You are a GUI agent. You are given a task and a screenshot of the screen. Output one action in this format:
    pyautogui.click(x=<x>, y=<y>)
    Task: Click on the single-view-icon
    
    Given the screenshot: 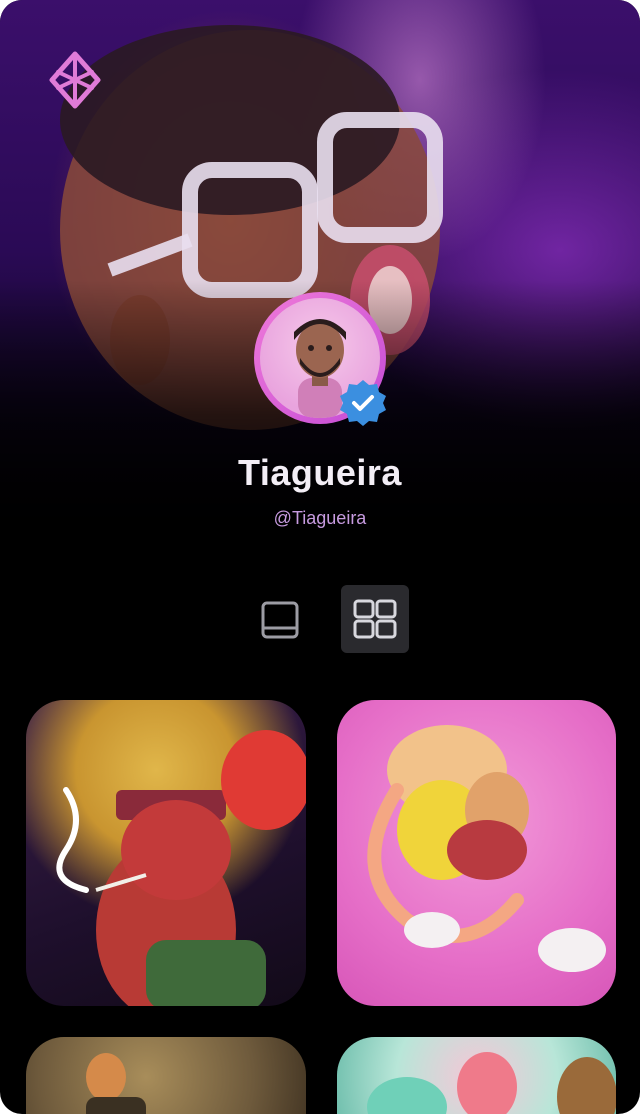 What is the action you would take?
    pyautogui.click(x=280, y=620)
    